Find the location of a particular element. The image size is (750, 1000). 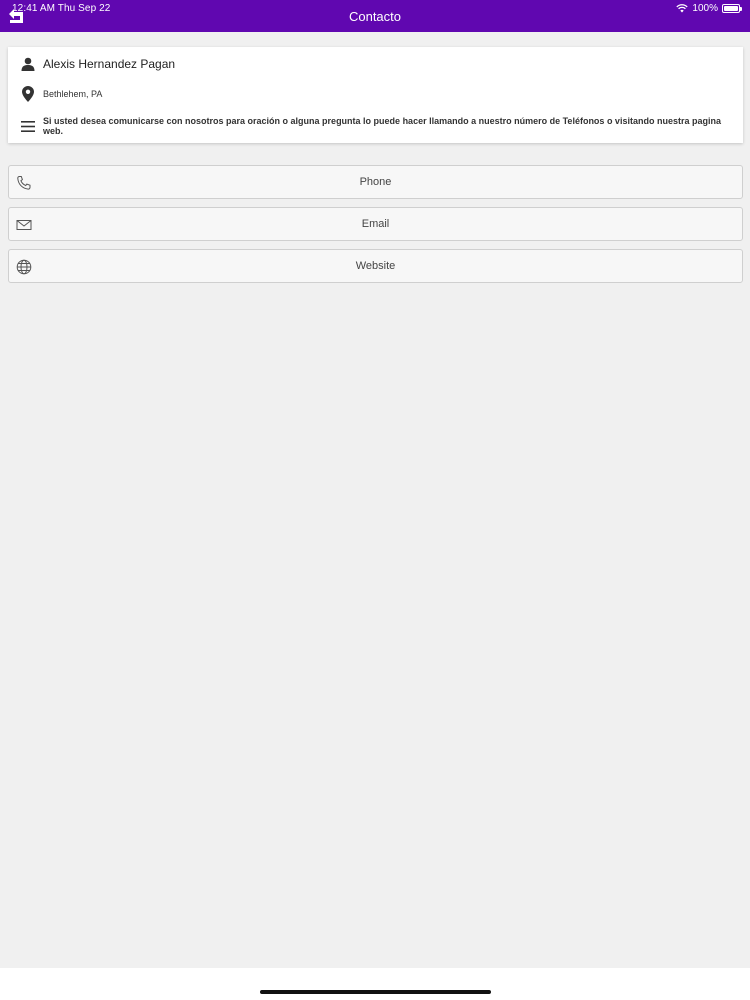

battery-fill is located at coordinates (731, 8).